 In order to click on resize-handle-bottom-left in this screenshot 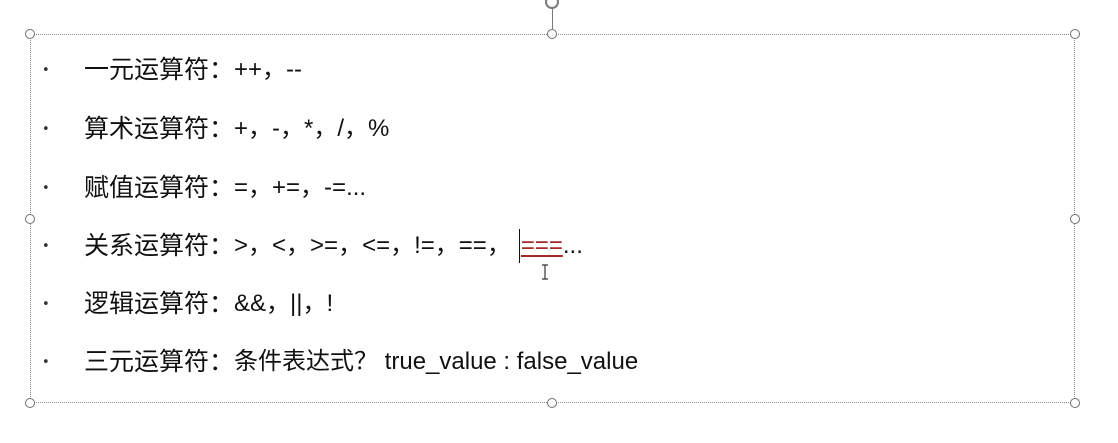, I will do `click(30, 403)`.